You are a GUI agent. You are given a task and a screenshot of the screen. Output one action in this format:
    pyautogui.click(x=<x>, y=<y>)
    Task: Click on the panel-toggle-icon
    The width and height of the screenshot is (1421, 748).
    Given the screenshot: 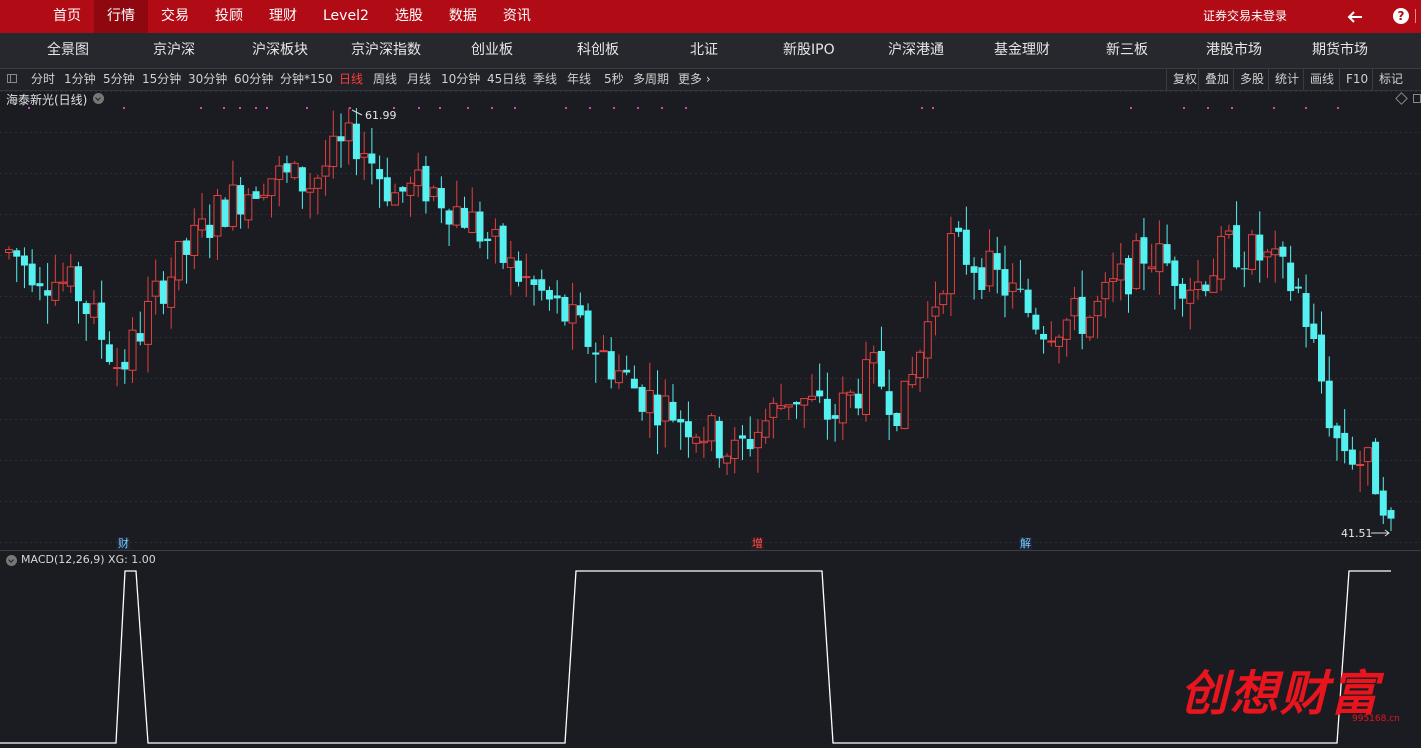 What is the action you would take?
    pyautogui.click(x=12, y=78)
    